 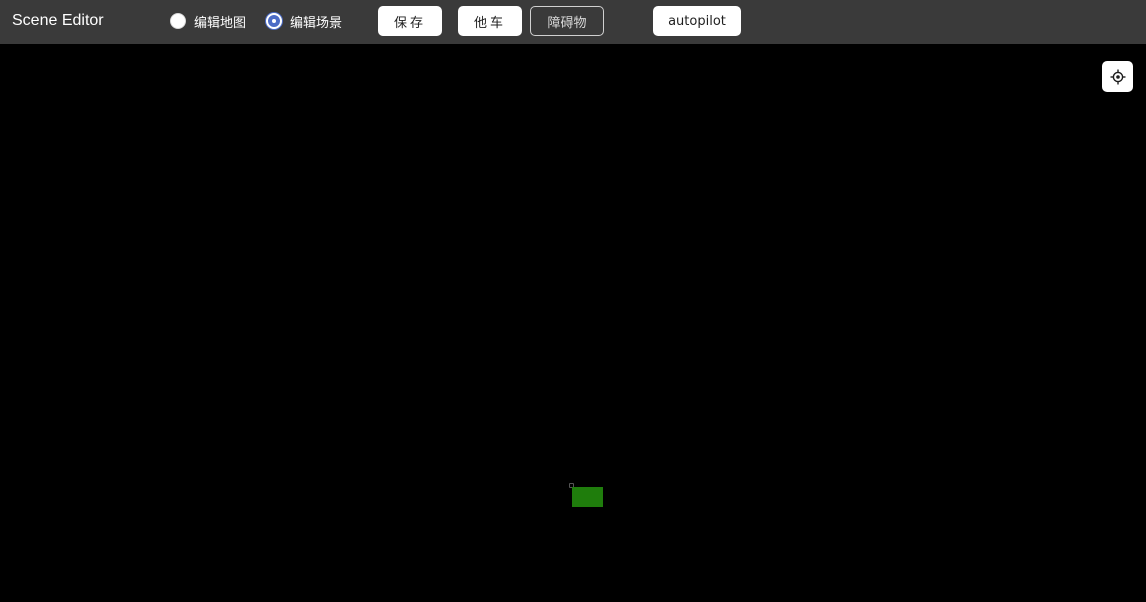 What do you see at coordinates (274, 21) in the screenshot?
I see `edit-scene-radio-circle` at bounding box center [274, 21].